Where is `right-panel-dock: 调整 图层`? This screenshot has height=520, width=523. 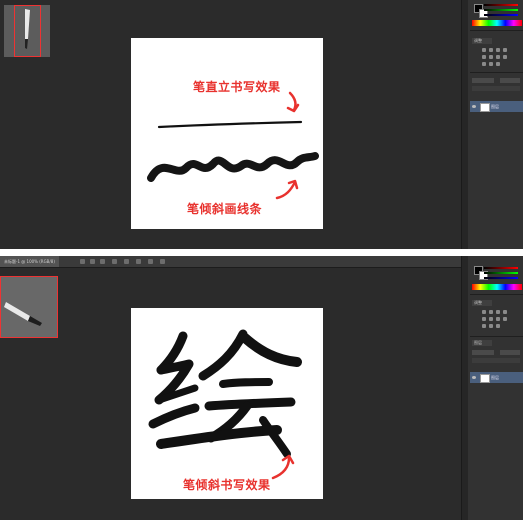 right-panel-dock: 调整 图层 is located at coordinates (492, 124).